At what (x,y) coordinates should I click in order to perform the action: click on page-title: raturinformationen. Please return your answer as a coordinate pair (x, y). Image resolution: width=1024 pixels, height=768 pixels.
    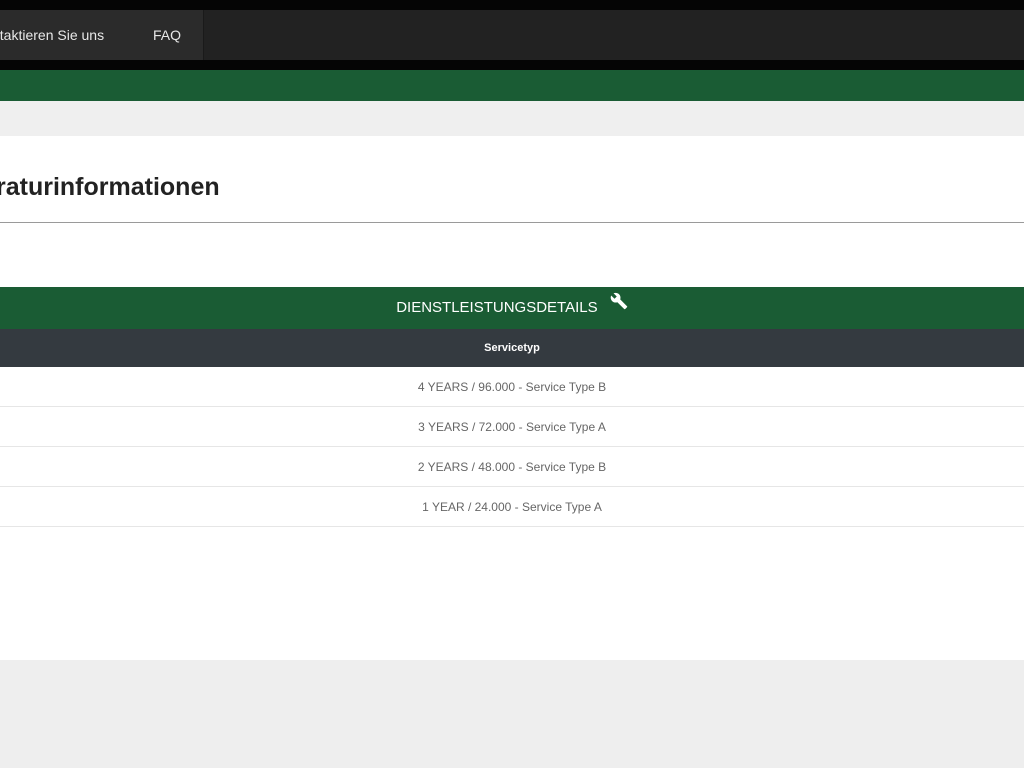
    Looking at the image, I should click on (110, 187).